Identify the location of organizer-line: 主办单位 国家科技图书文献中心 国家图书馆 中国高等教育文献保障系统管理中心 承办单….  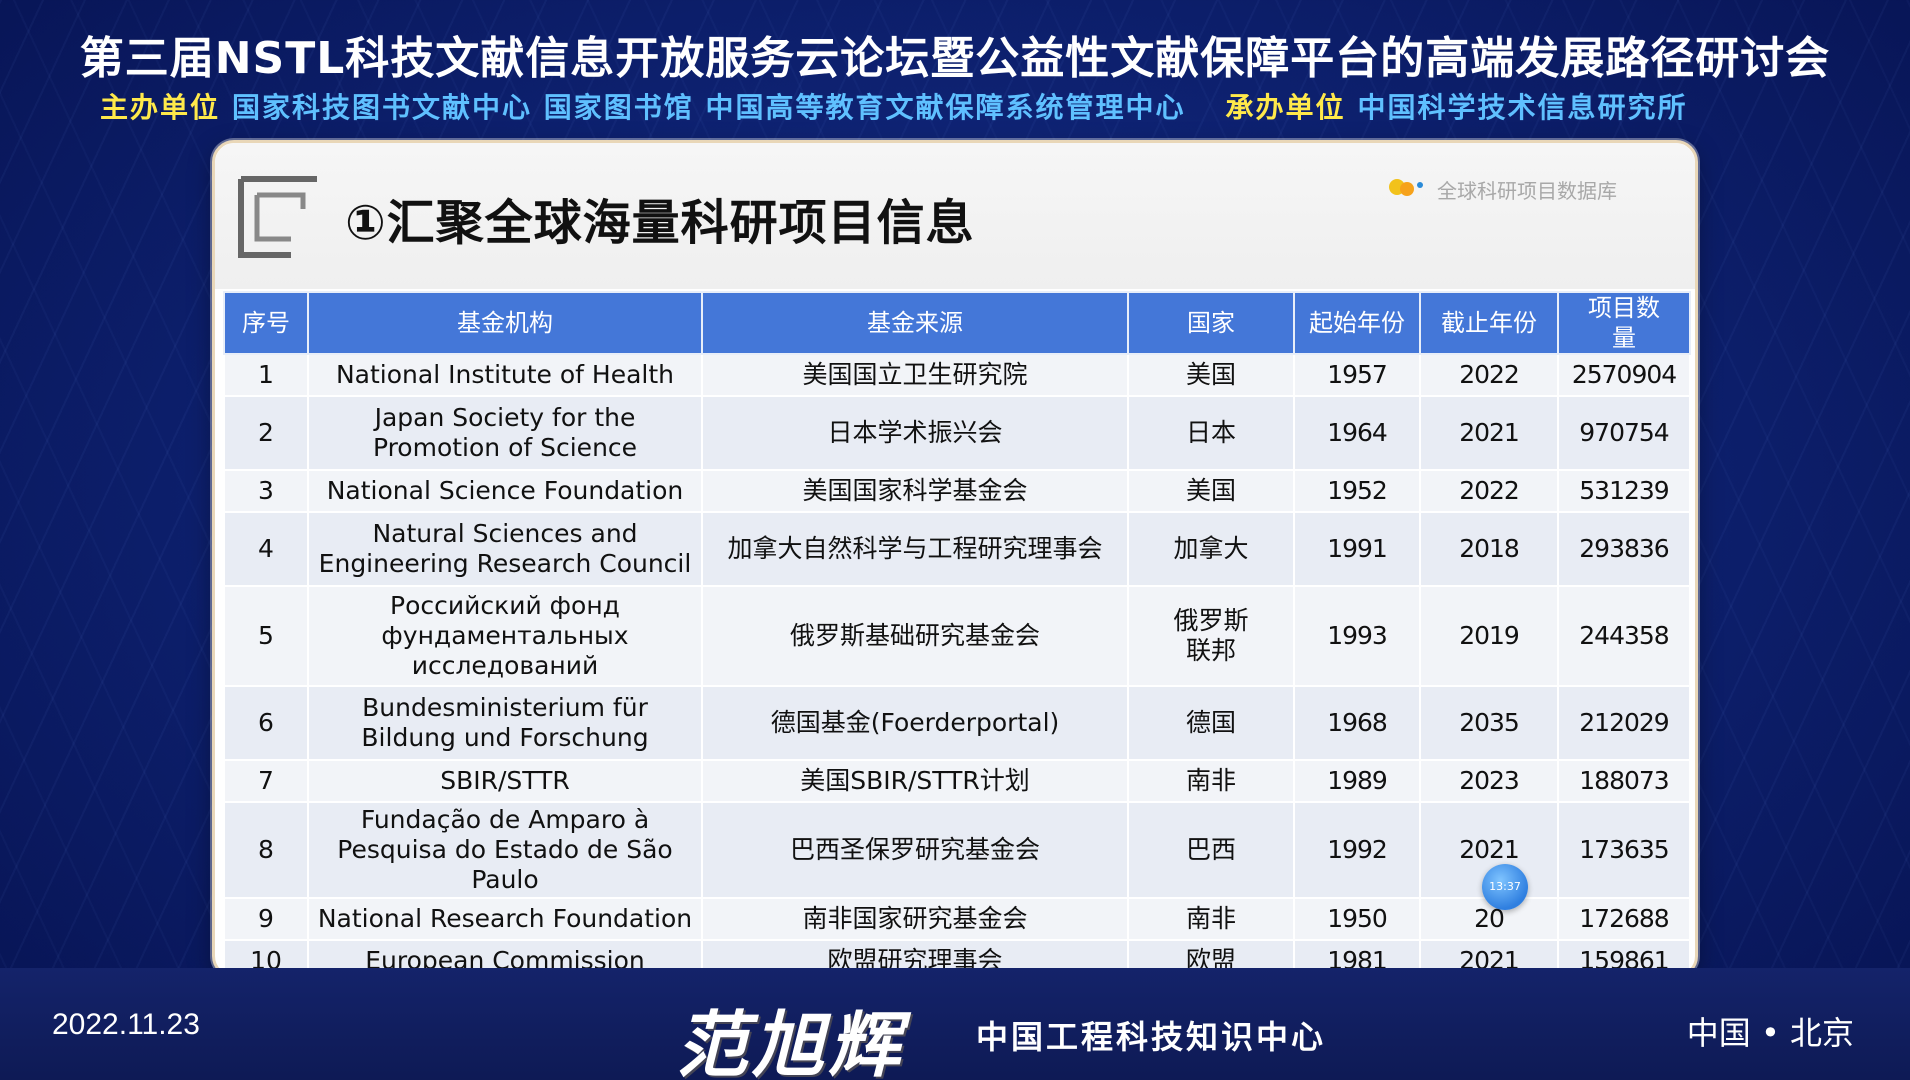
(980, 106).